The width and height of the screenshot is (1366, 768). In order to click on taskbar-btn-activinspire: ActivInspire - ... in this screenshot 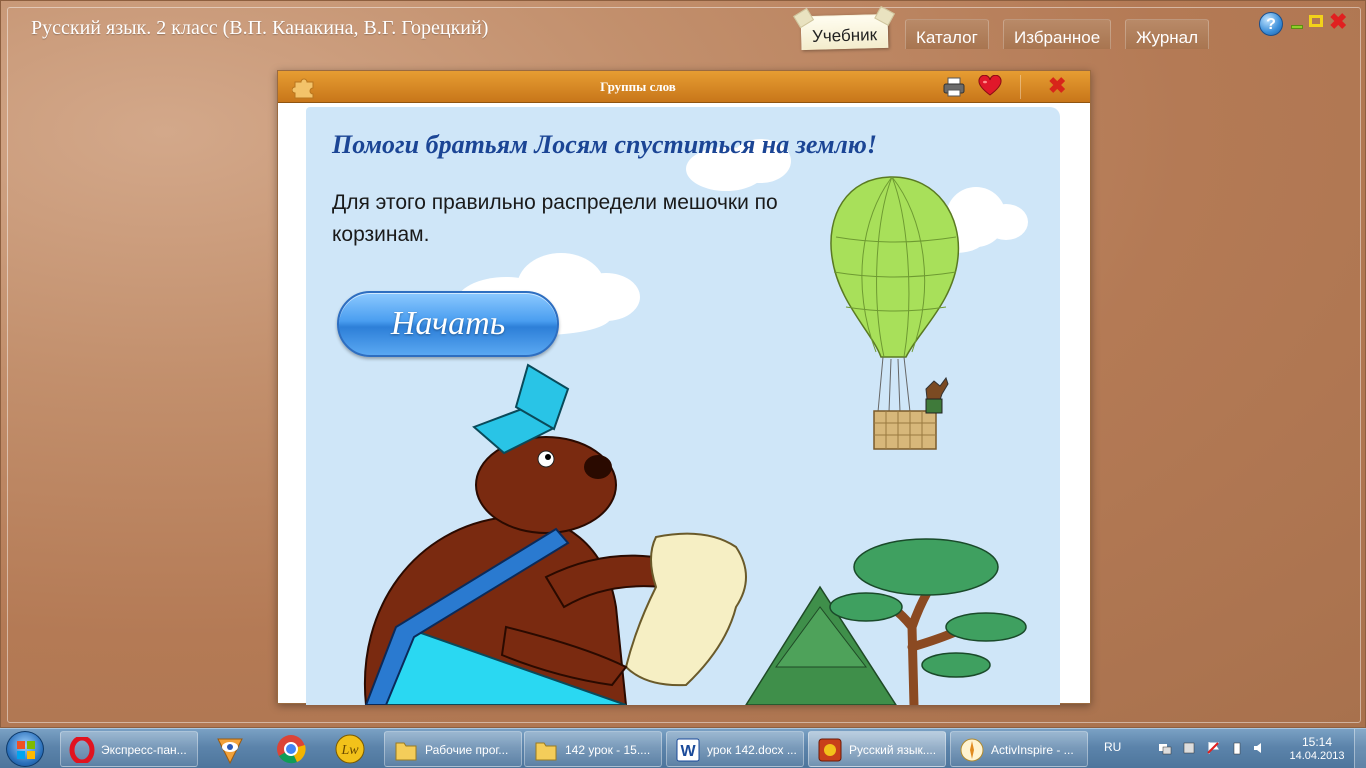, I will do `click(1019, 749)`.